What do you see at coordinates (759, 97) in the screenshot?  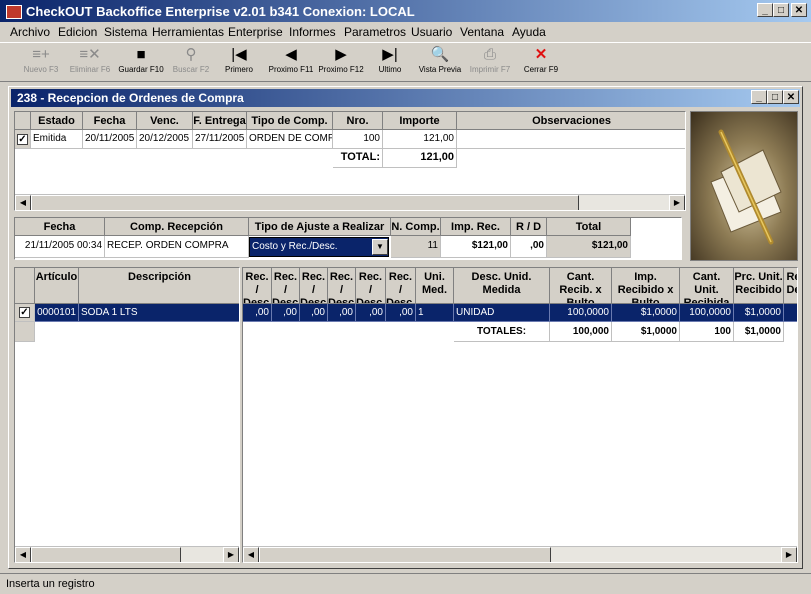 I see `window-minimize-button: _` at bounding box center [759, 97].